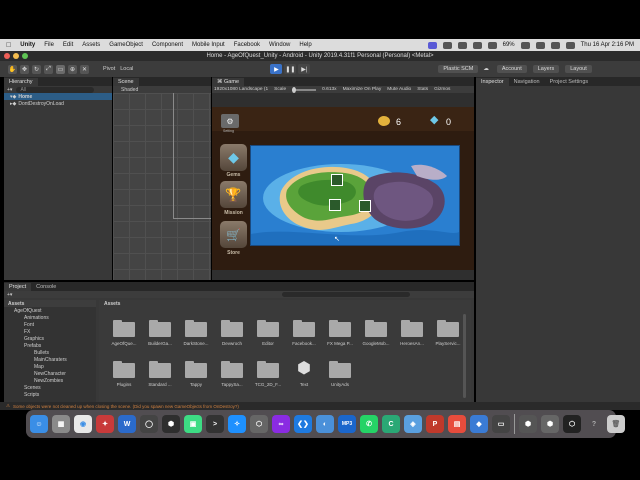 The height and width of the screenshot is (480, 640). I want to click on search-icon, so click(555, 45).